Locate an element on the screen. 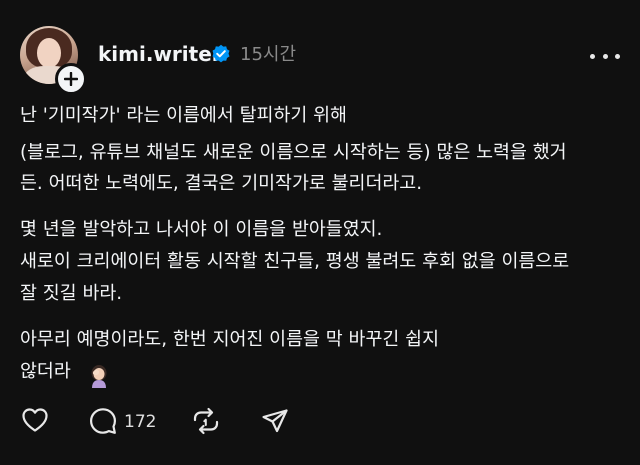 This screenshot has height=465, width=640. plus-icon is located at coordinates (71, 79).